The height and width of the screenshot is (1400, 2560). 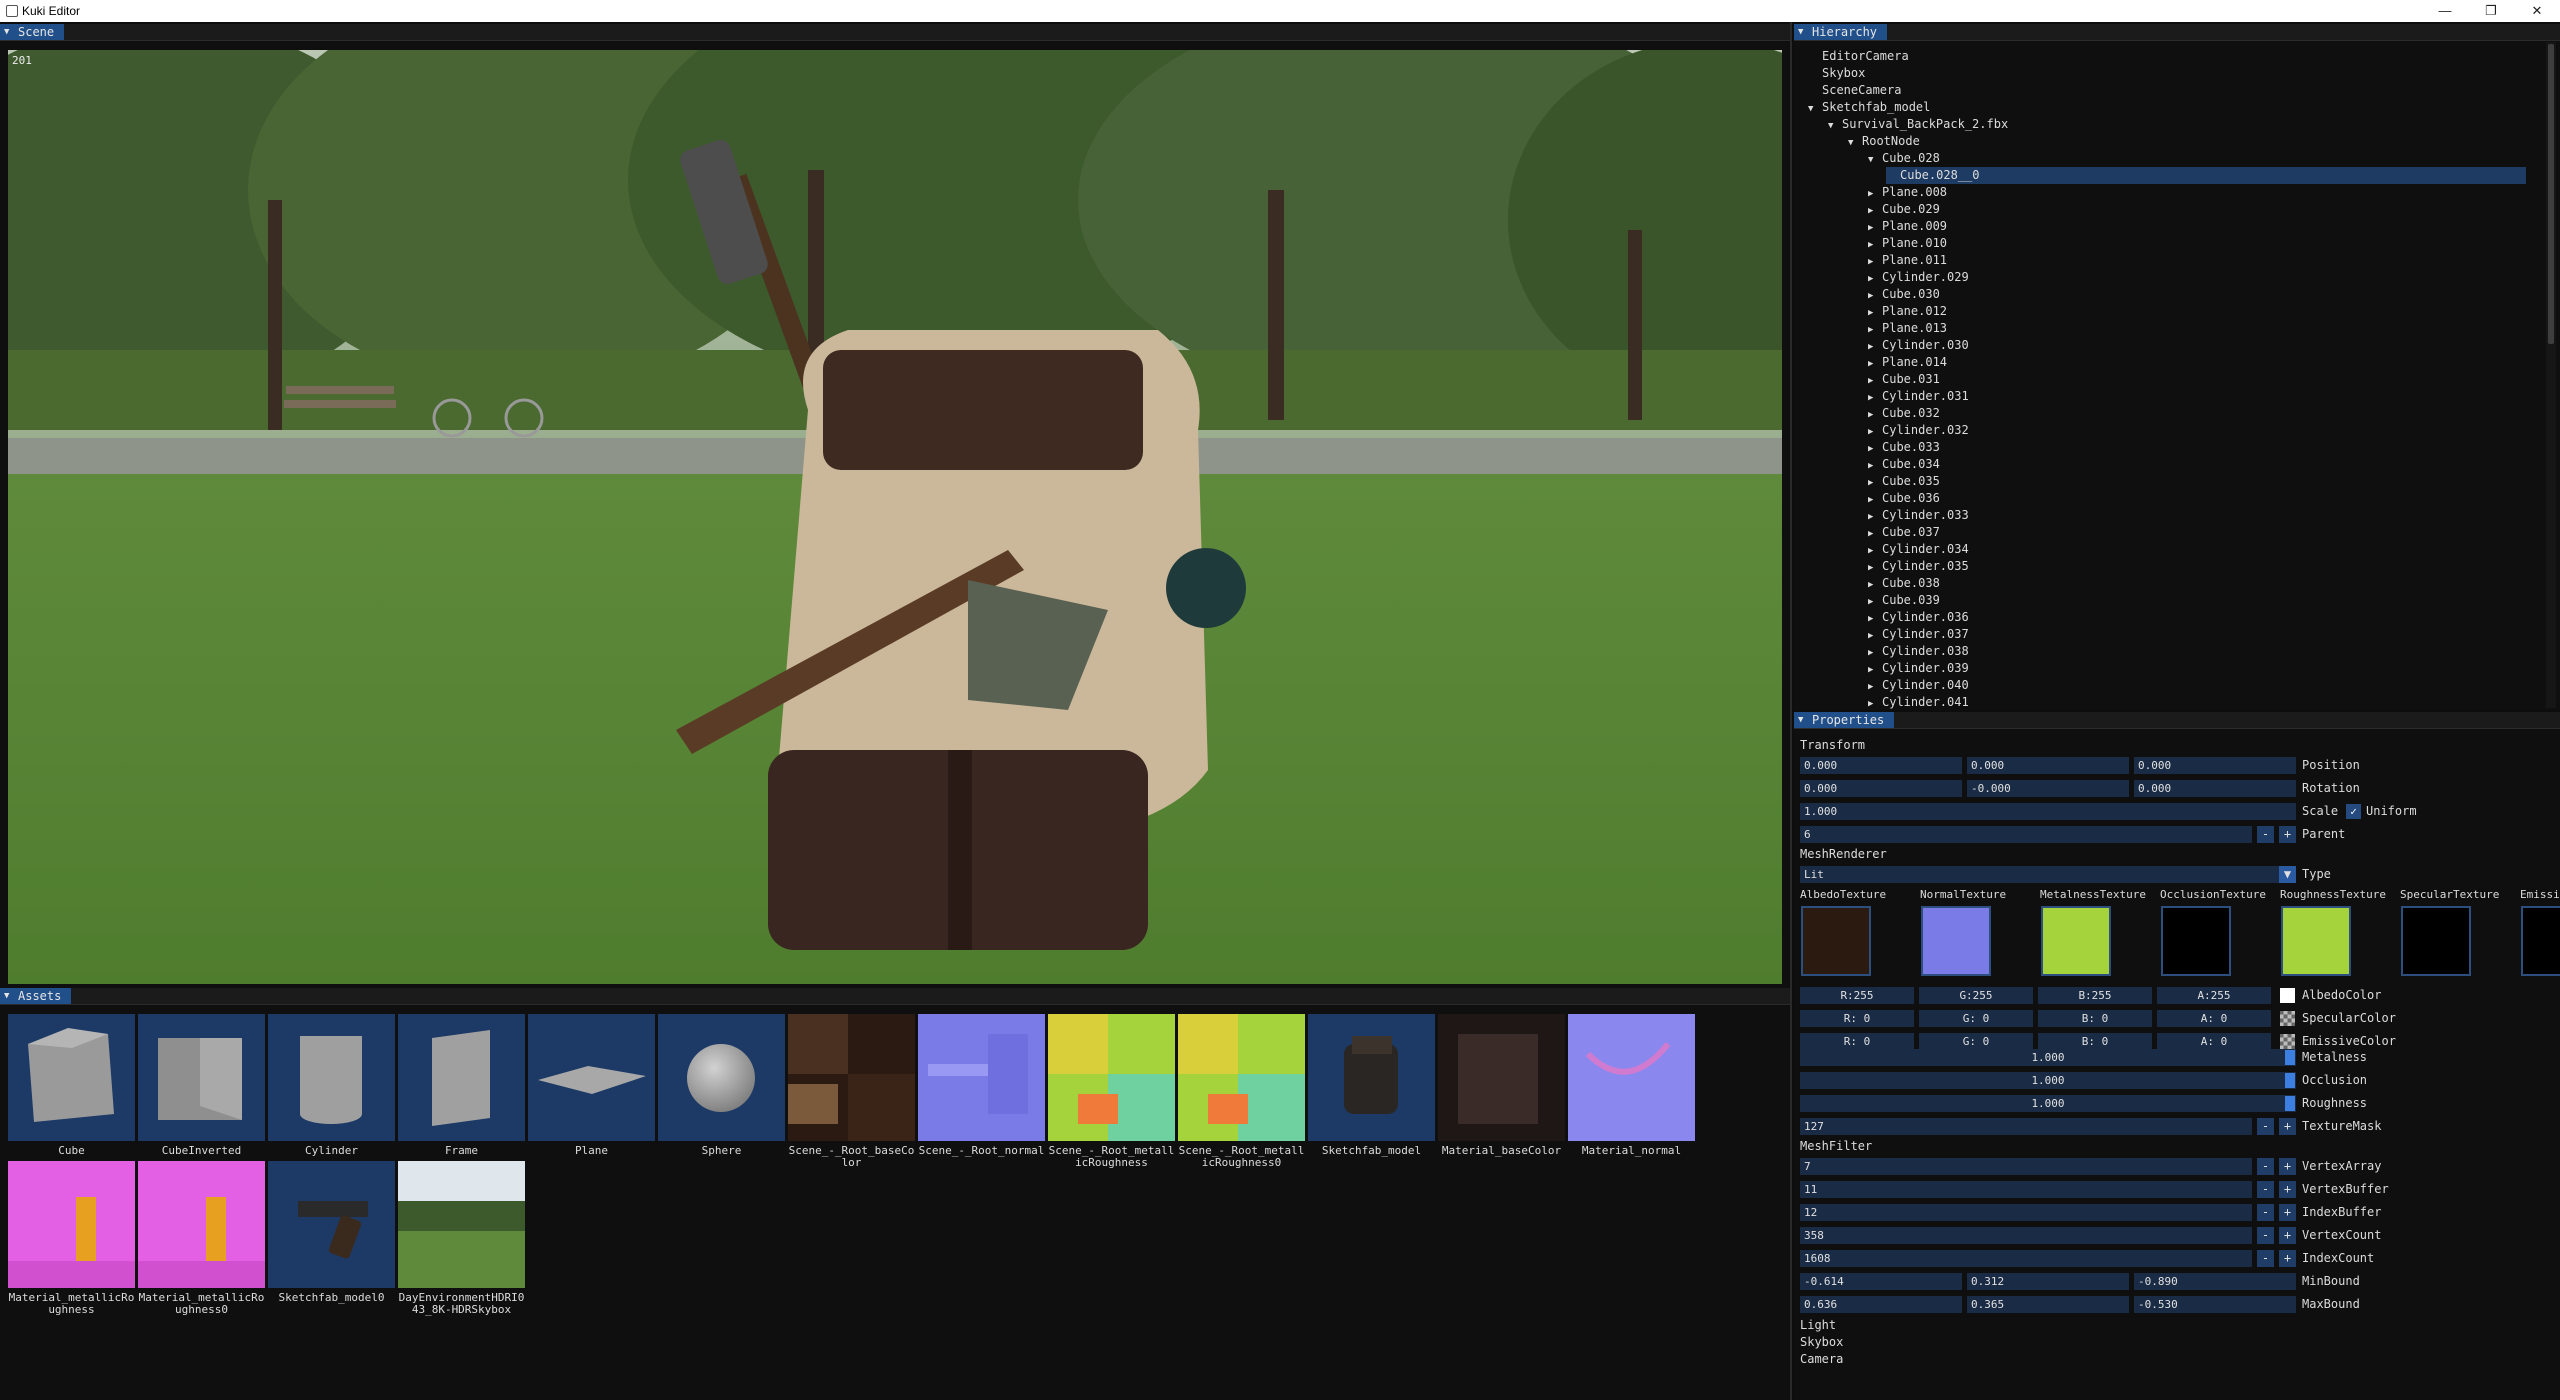 What do you see at coordinates (2265, 1189) in the screenshot?
I see `vertex-buffer-decrement-button: -` at bounding box center [2265, 1189].